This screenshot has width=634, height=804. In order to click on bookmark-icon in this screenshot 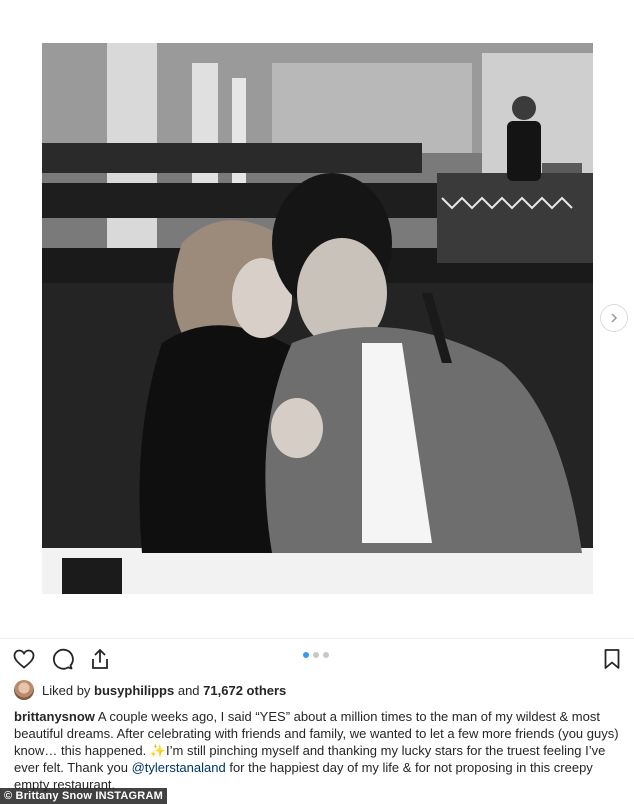, I will do `click(612, 659)`.